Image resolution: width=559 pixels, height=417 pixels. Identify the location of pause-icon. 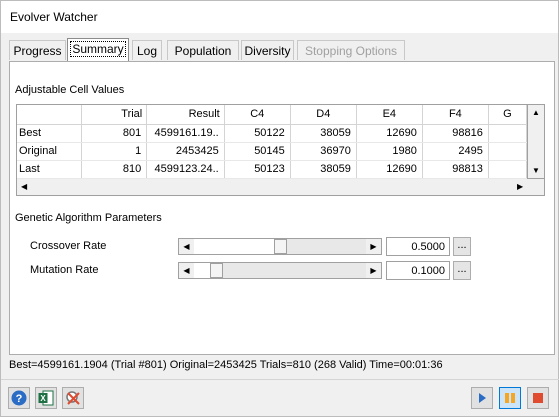
(510, 398).